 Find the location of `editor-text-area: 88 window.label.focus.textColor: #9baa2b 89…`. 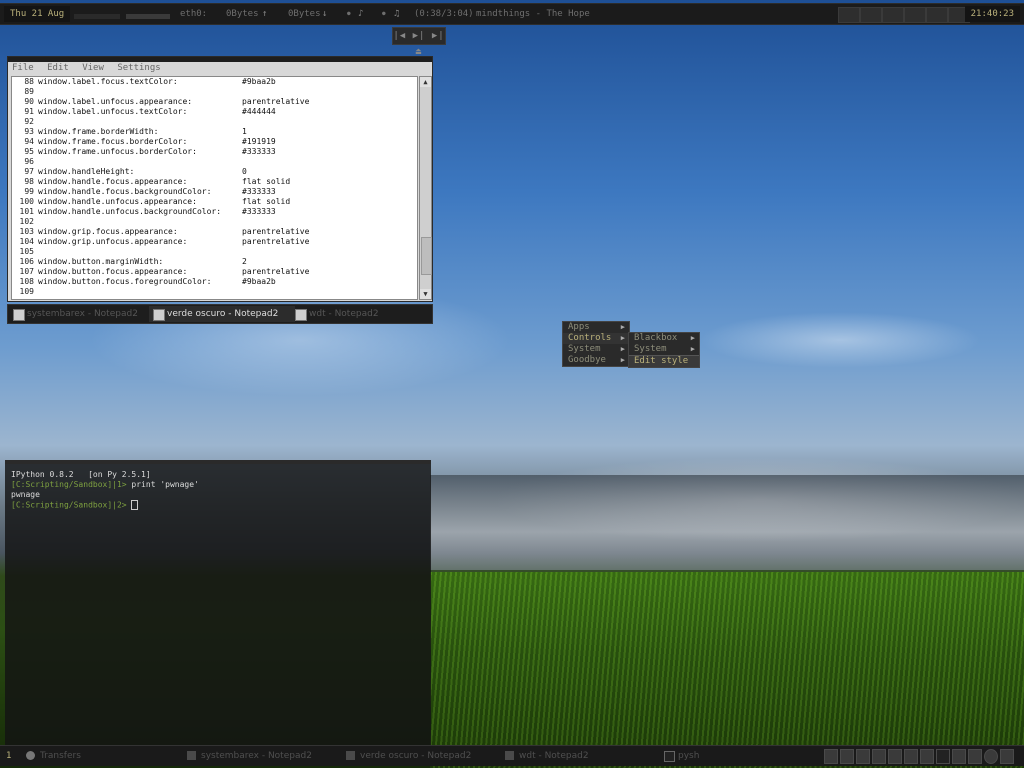

editor-text-area: 88 window.label.focus.textColor: #9baa2b 89… is located at coordinates (214, 188).